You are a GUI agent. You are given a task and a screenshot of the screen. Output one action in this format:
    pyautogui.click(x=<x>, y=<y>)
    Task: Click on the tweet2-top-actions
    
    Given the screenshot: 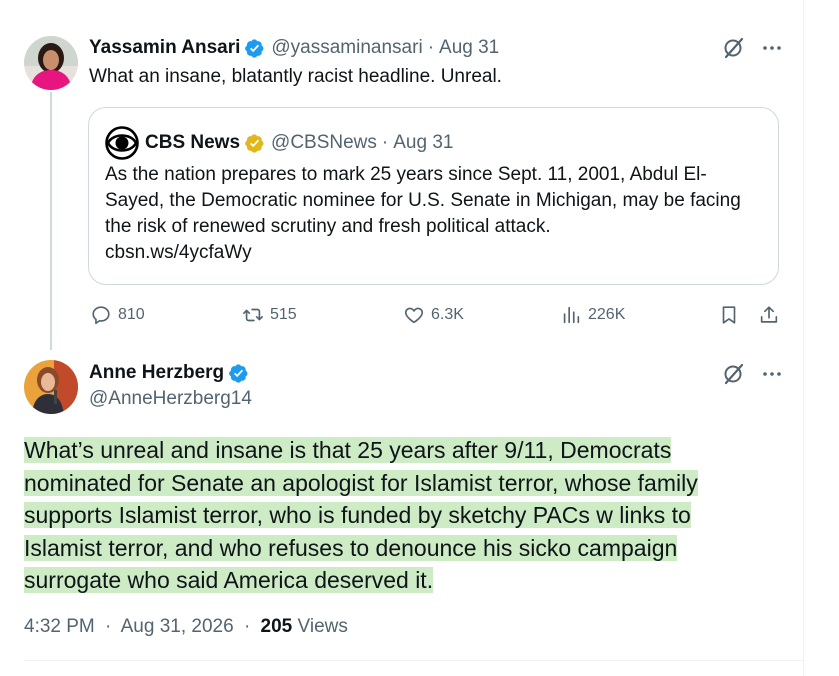 What is the action you would take?
    pyautogui.click(x=753, y=374)
    